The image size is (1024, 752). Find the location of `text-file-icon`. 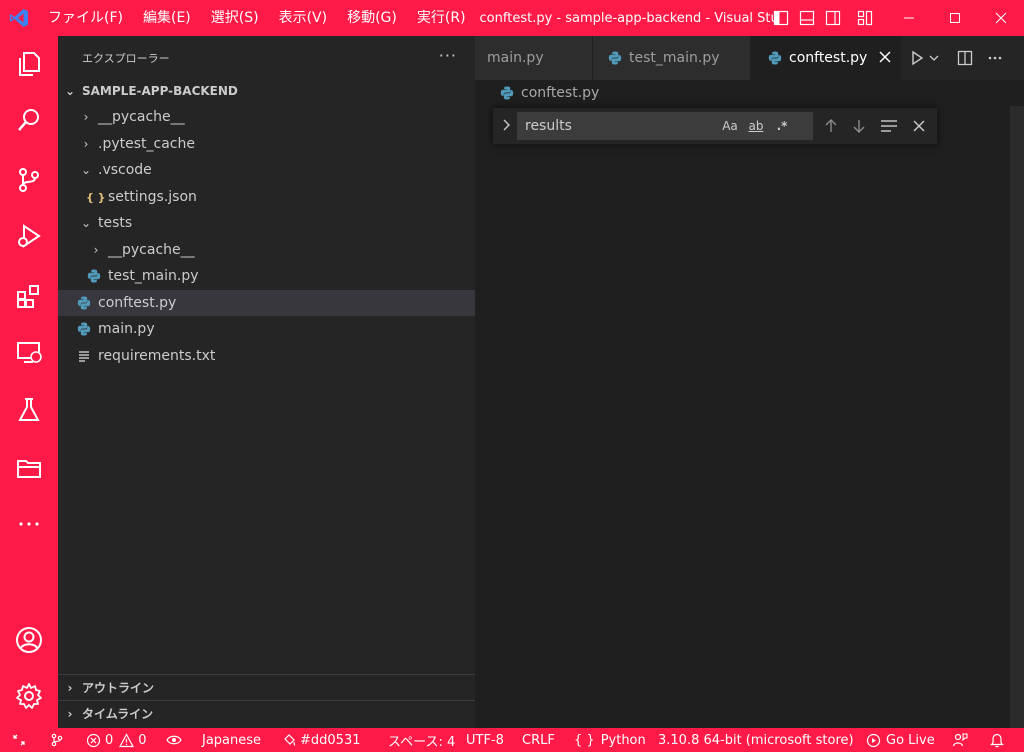

text-file-icon is located at coordinates (84, 356).